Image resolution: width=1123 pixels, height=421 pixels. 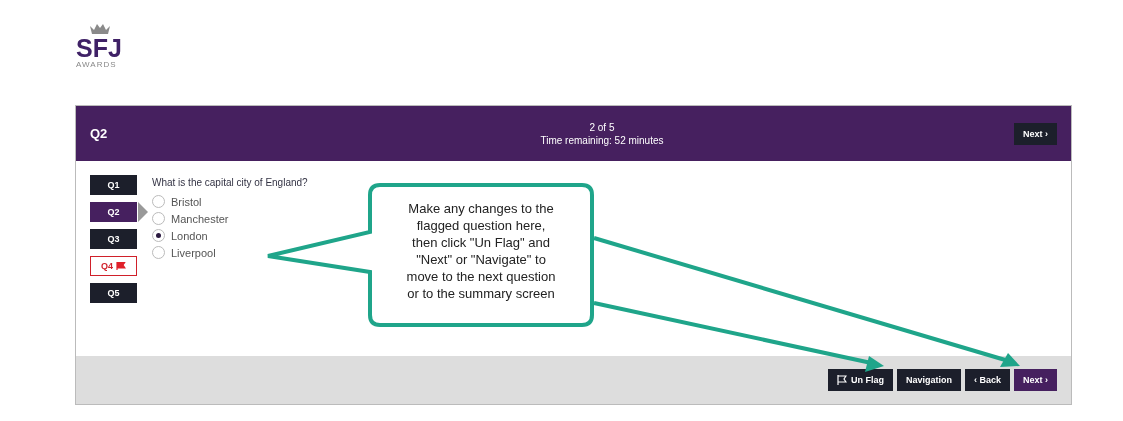 I want to click on answer-option: Bristol, so click(x=177, y=201).